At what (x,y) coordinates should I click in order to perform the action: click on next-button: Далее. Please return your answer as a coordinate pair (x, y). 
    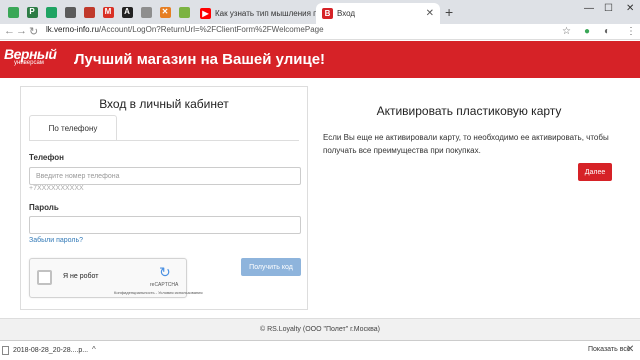
    Looking at the image, I should click on (595, 172).